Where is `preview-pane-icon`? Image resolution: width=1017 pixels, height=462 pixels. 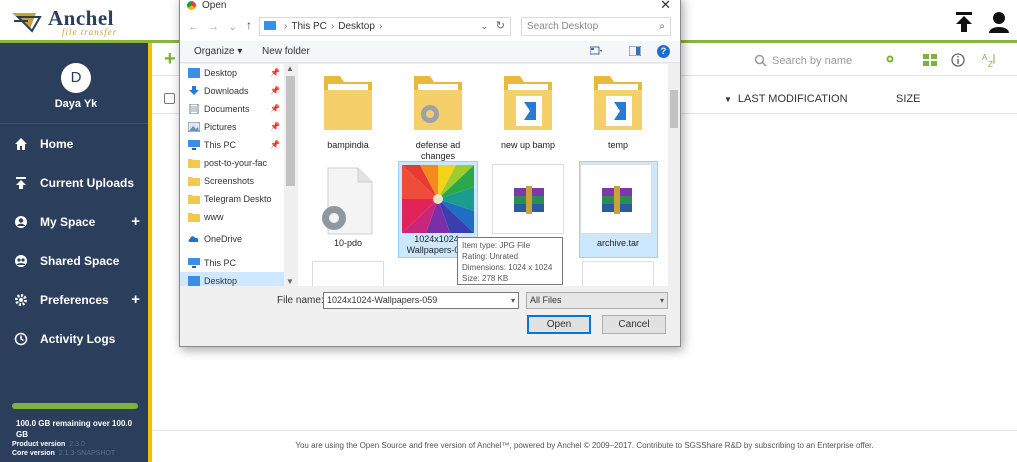
preview-pane-icon is located at coordinates (635, 51).